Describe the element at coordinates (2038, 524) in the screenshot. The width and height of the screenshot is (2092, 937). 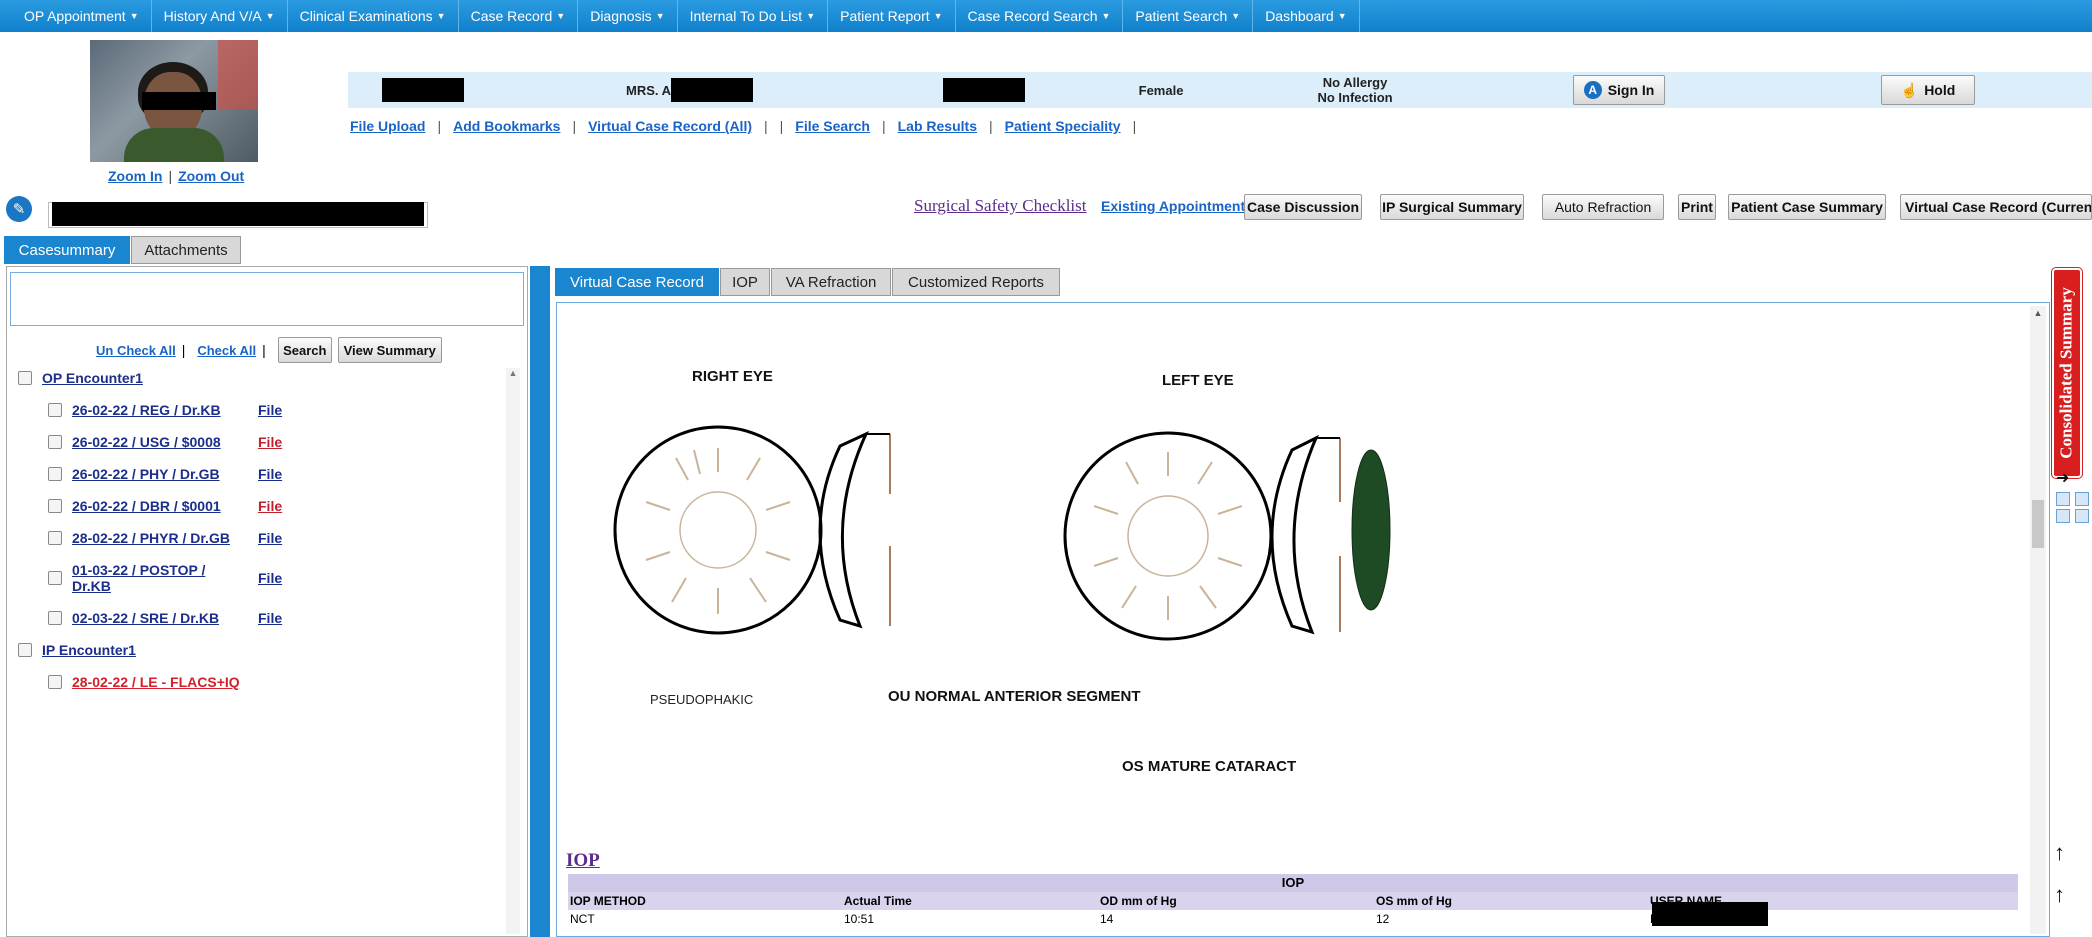
I see `scrollbar-thumb` at that location.